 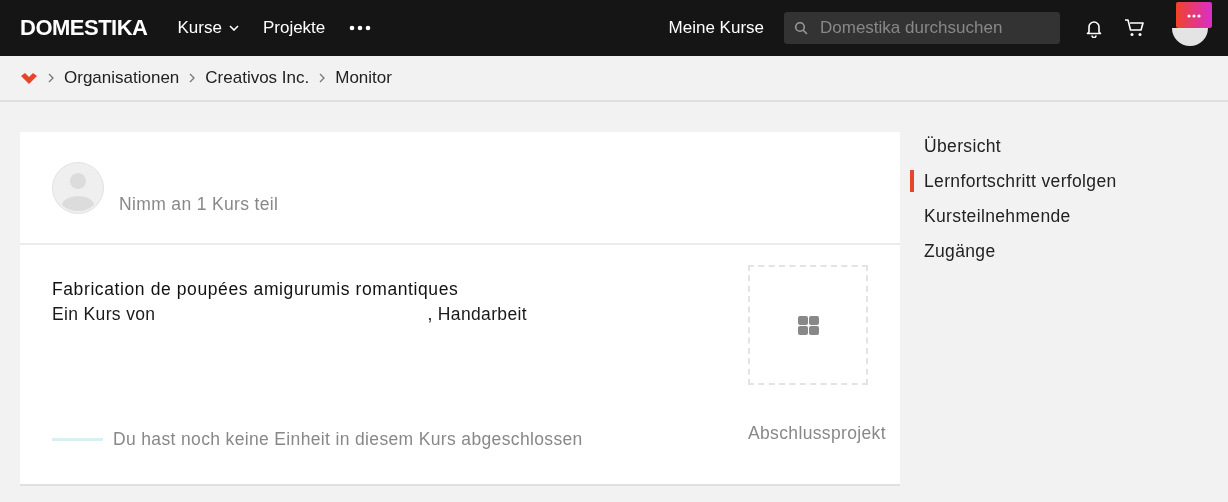 I want to click on search-field: Domestika durchsuchen, so click(x=922, y=28).